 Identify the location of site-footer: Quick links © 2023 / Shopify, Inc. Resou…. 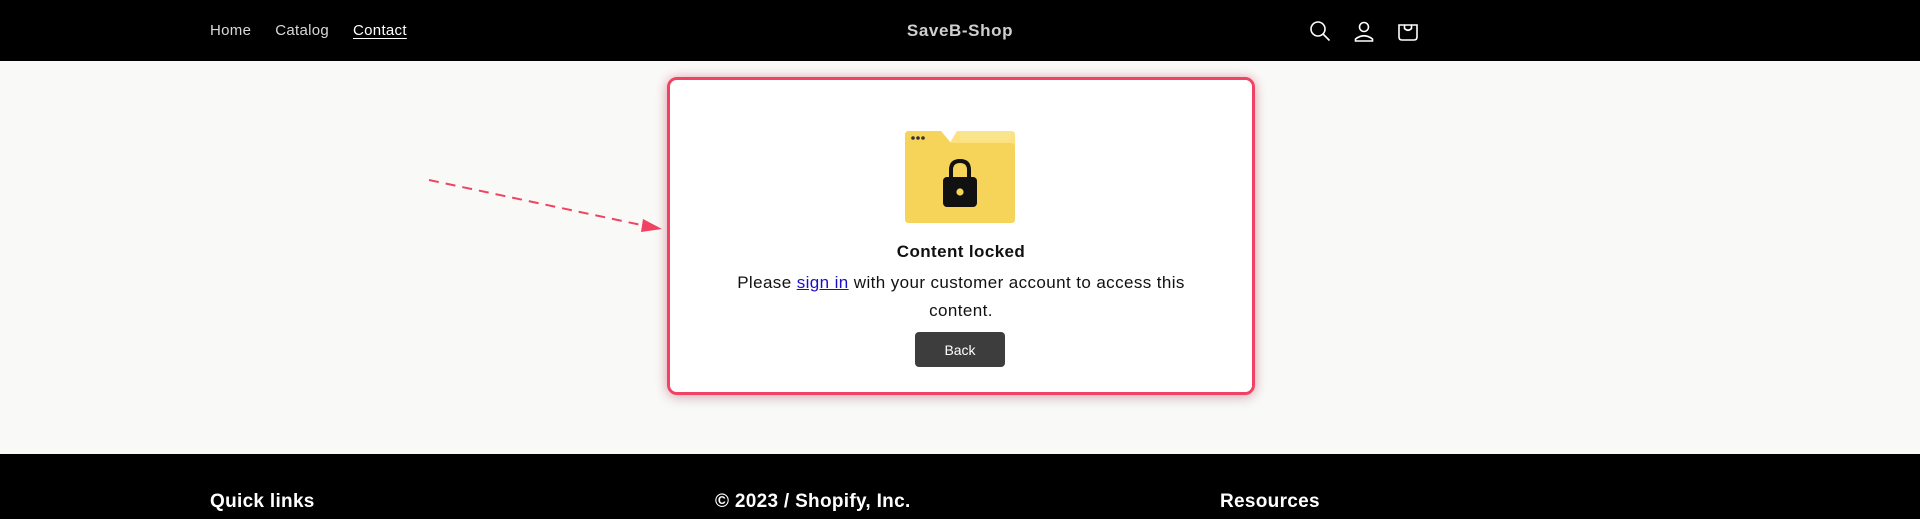
(960, 486).